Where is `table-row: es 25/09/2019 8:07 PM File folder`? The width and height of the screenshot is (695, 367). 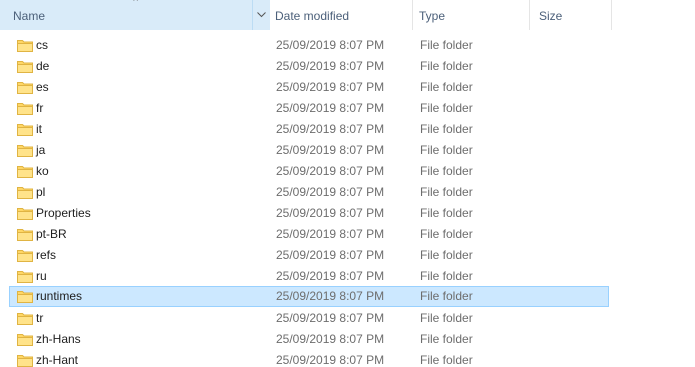
table-row: es 25/09/2019 8:07 PM File folder is located at coordinates (305, 86).